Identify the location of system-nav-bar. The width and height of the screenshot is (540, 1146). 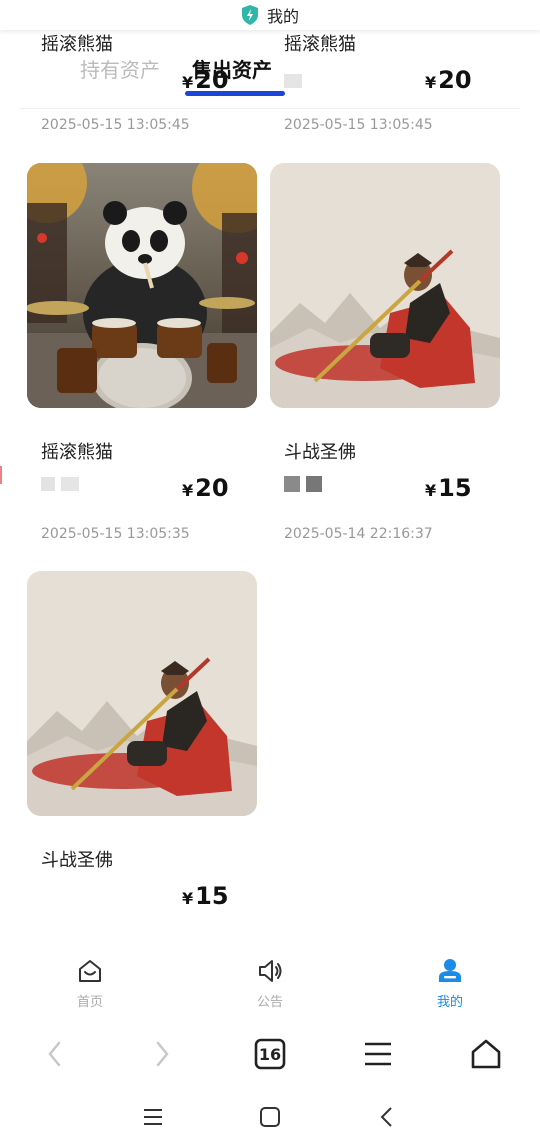
(270, 1118).